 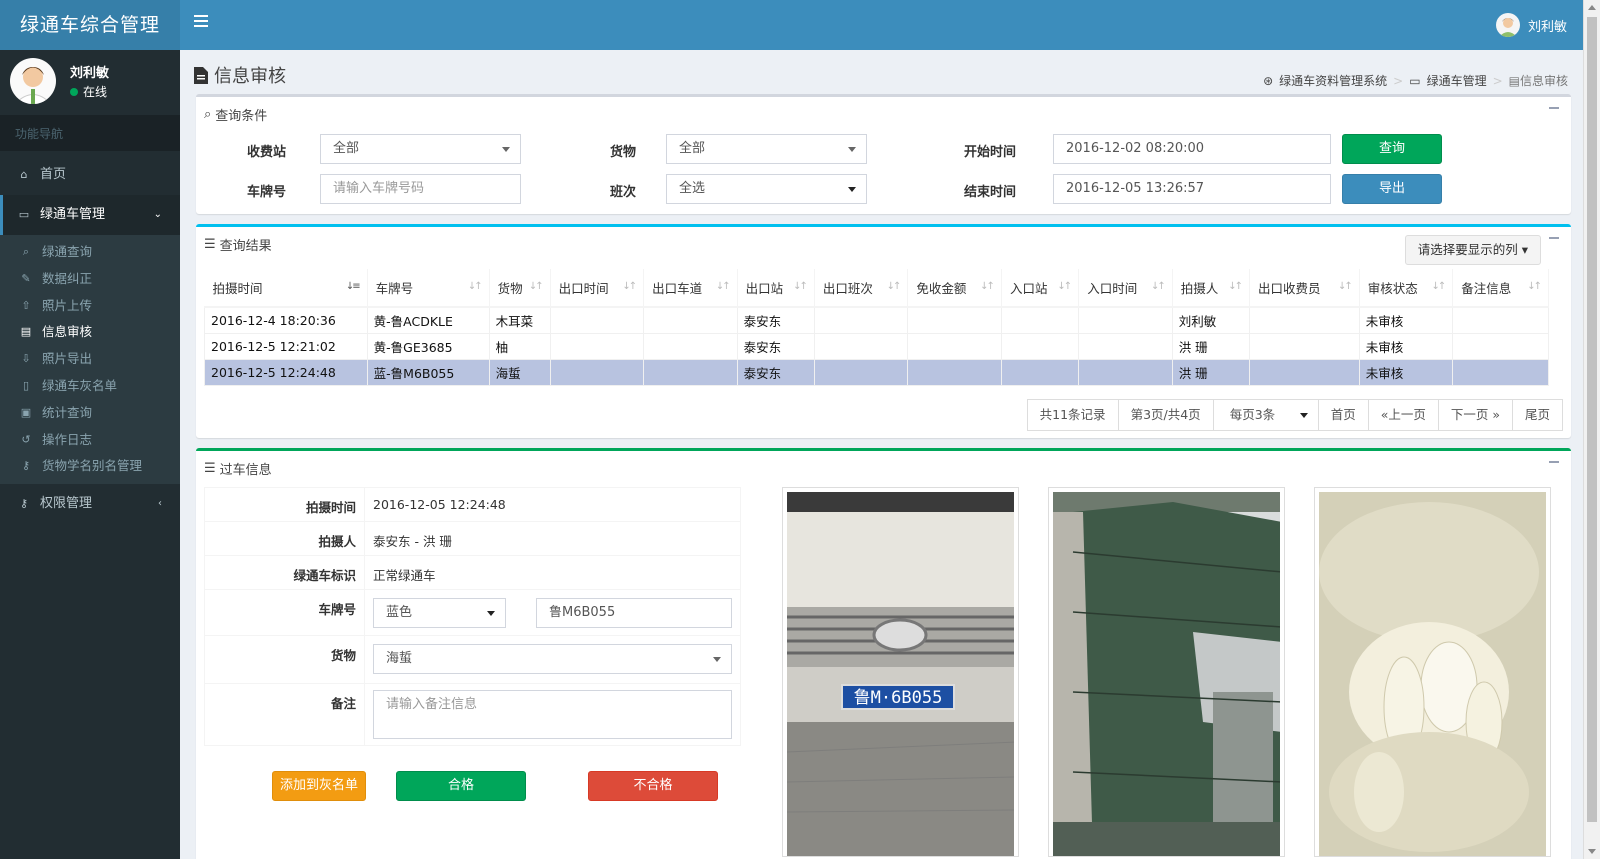 What do you see at coordinates (552, 504) in the screenshot?
I see `time-value: 2016-12-05 12:24:48` at bounding box center [552, 504].